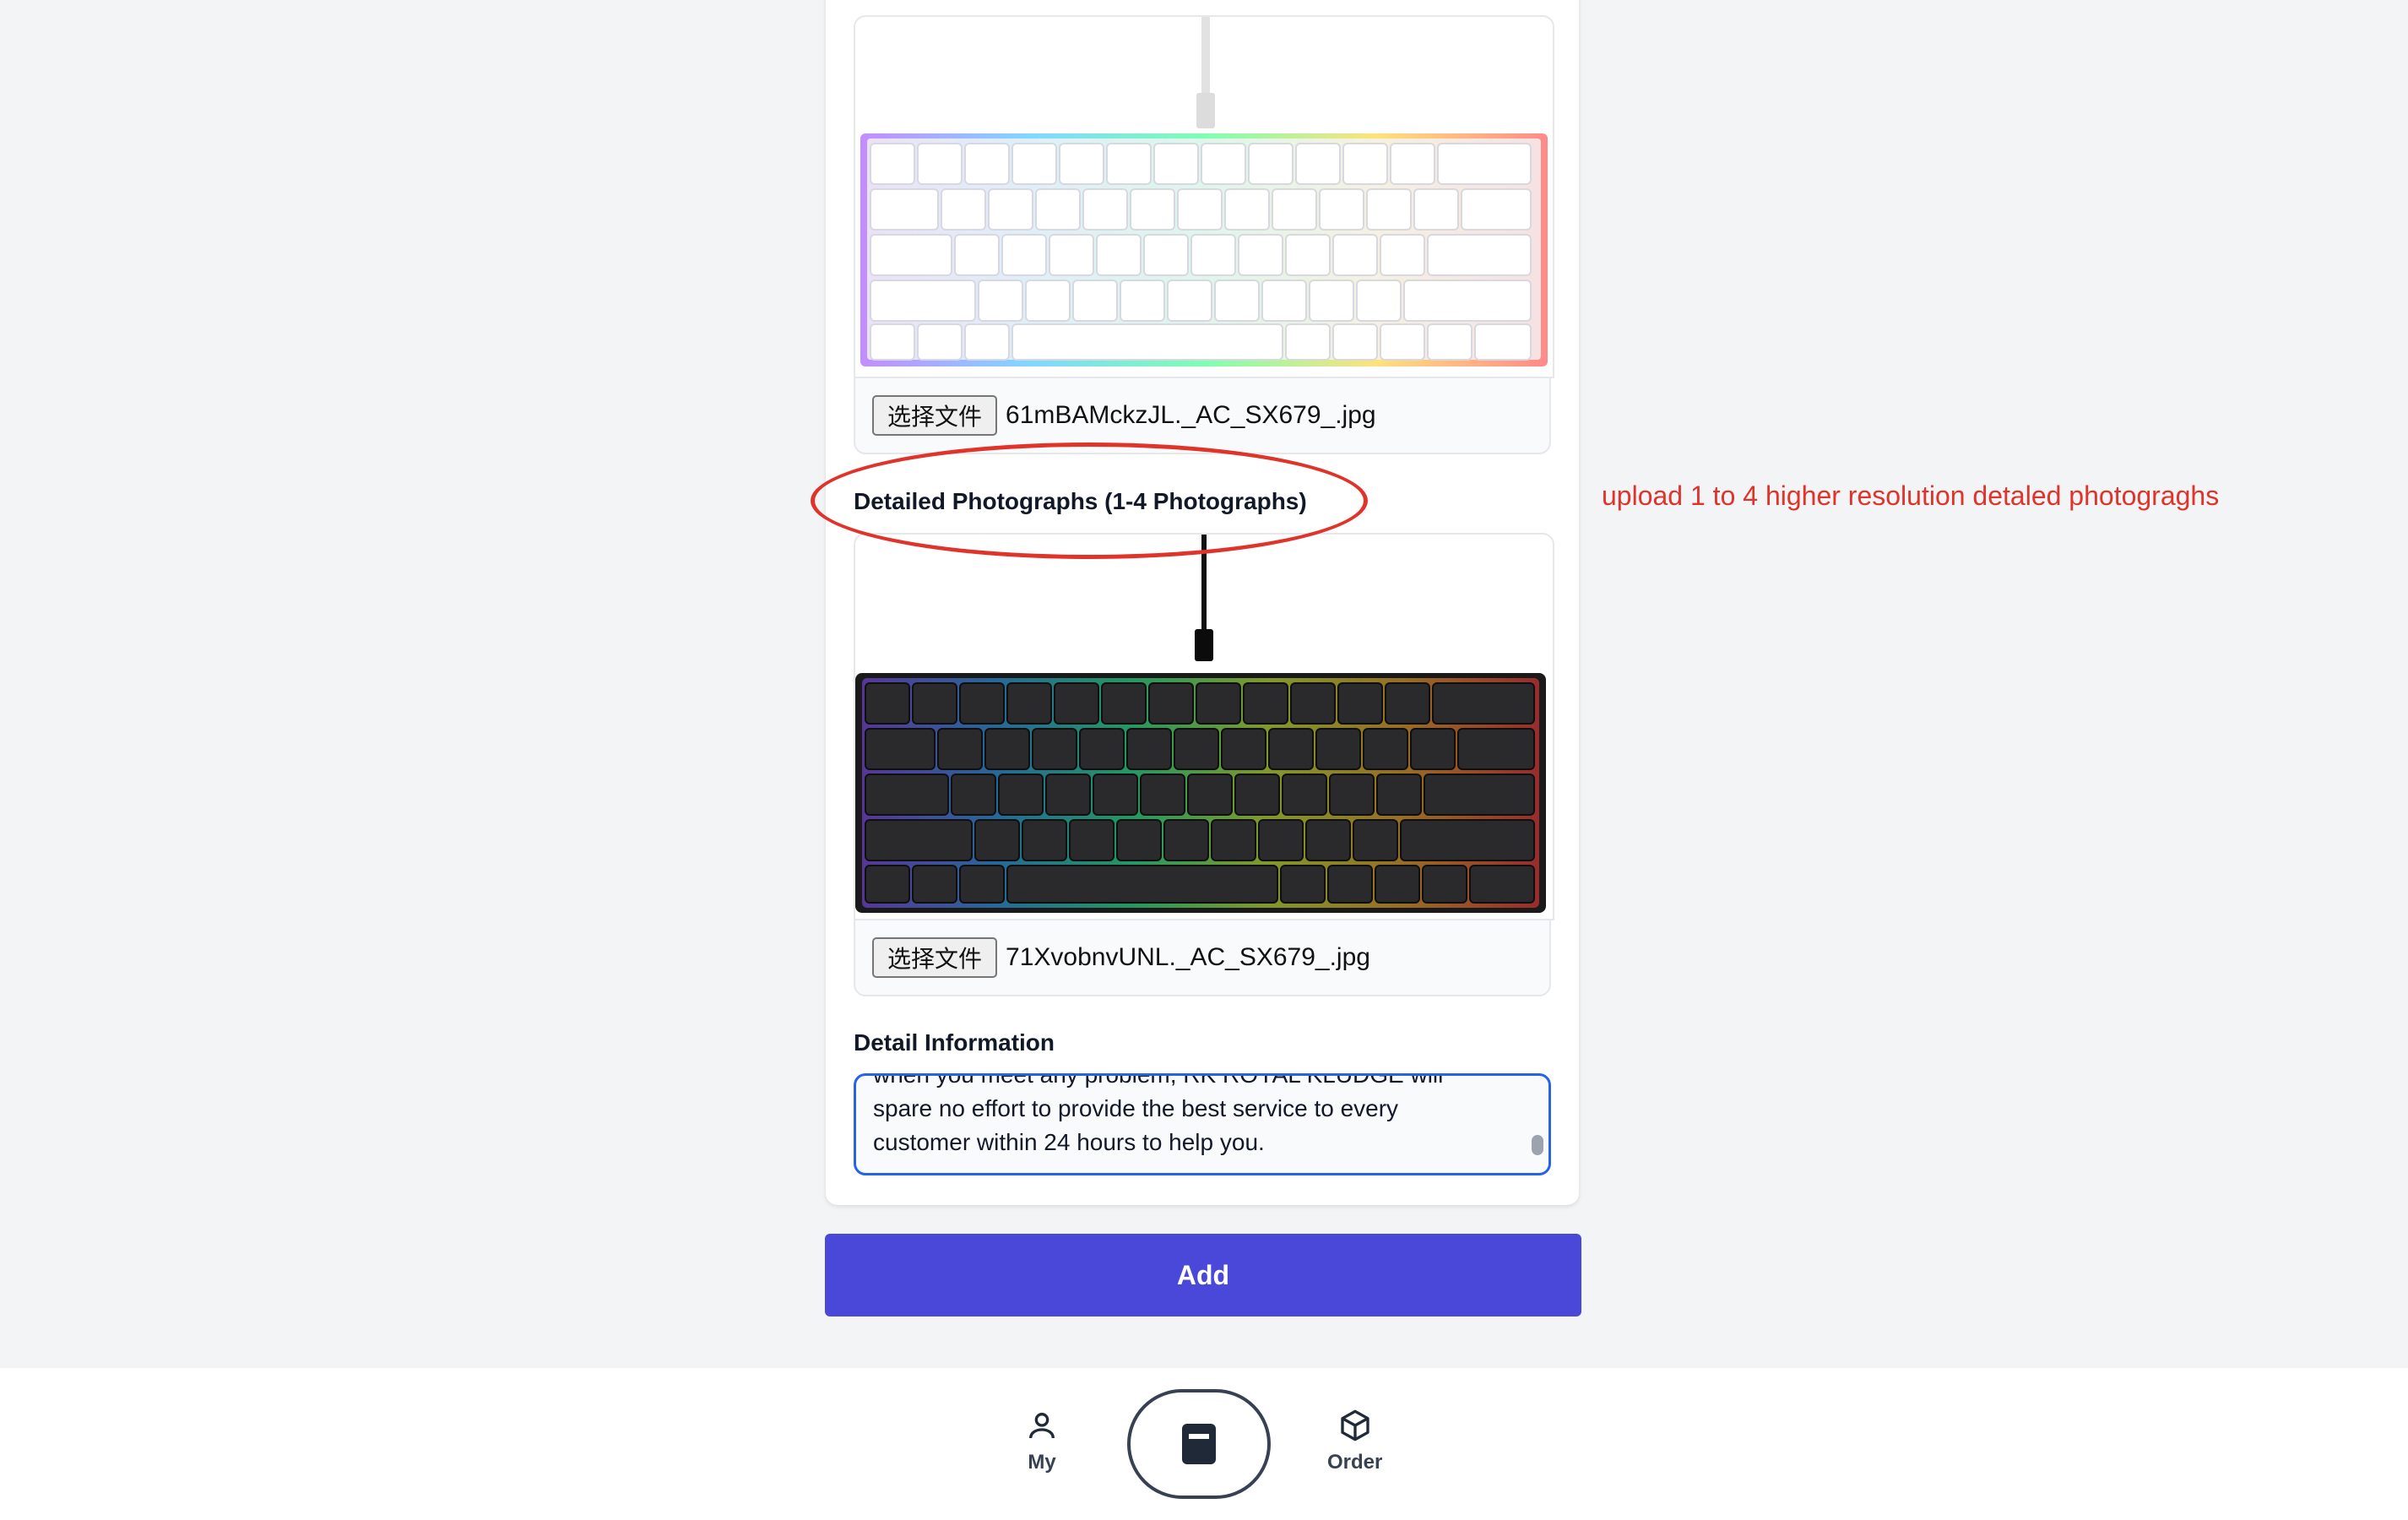  I want to click on textarea-scrollbar, so click(1538, 1145).